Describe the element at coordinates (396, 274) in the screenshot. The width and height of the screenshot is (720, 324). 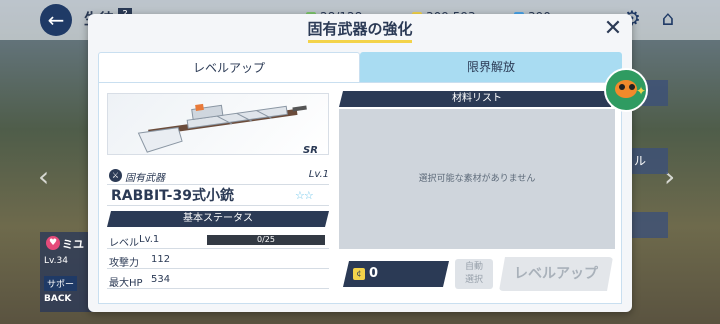
I see `credit-cost-box: ¢ 0` at that location.